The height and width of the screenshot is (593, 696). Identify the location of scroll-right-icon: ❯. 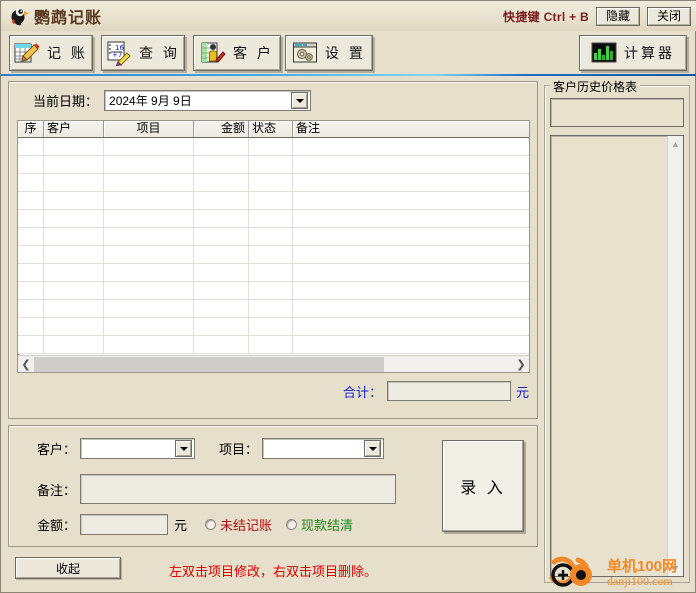
(521, 364).